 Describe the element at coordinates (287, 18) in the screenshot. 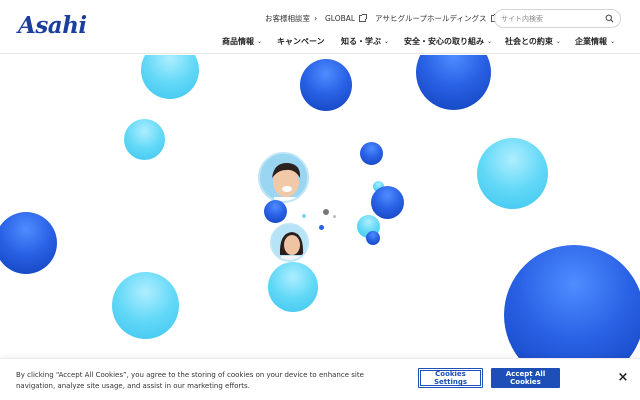

I see `customer-support-label: お客様相談室` at that location.